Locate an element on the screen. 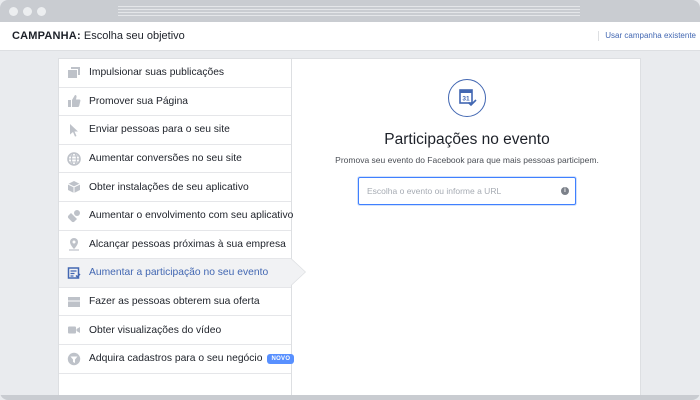 The width and height of the screenshot is (700, 400). calendar-icon is located at coordinates (74, 273).